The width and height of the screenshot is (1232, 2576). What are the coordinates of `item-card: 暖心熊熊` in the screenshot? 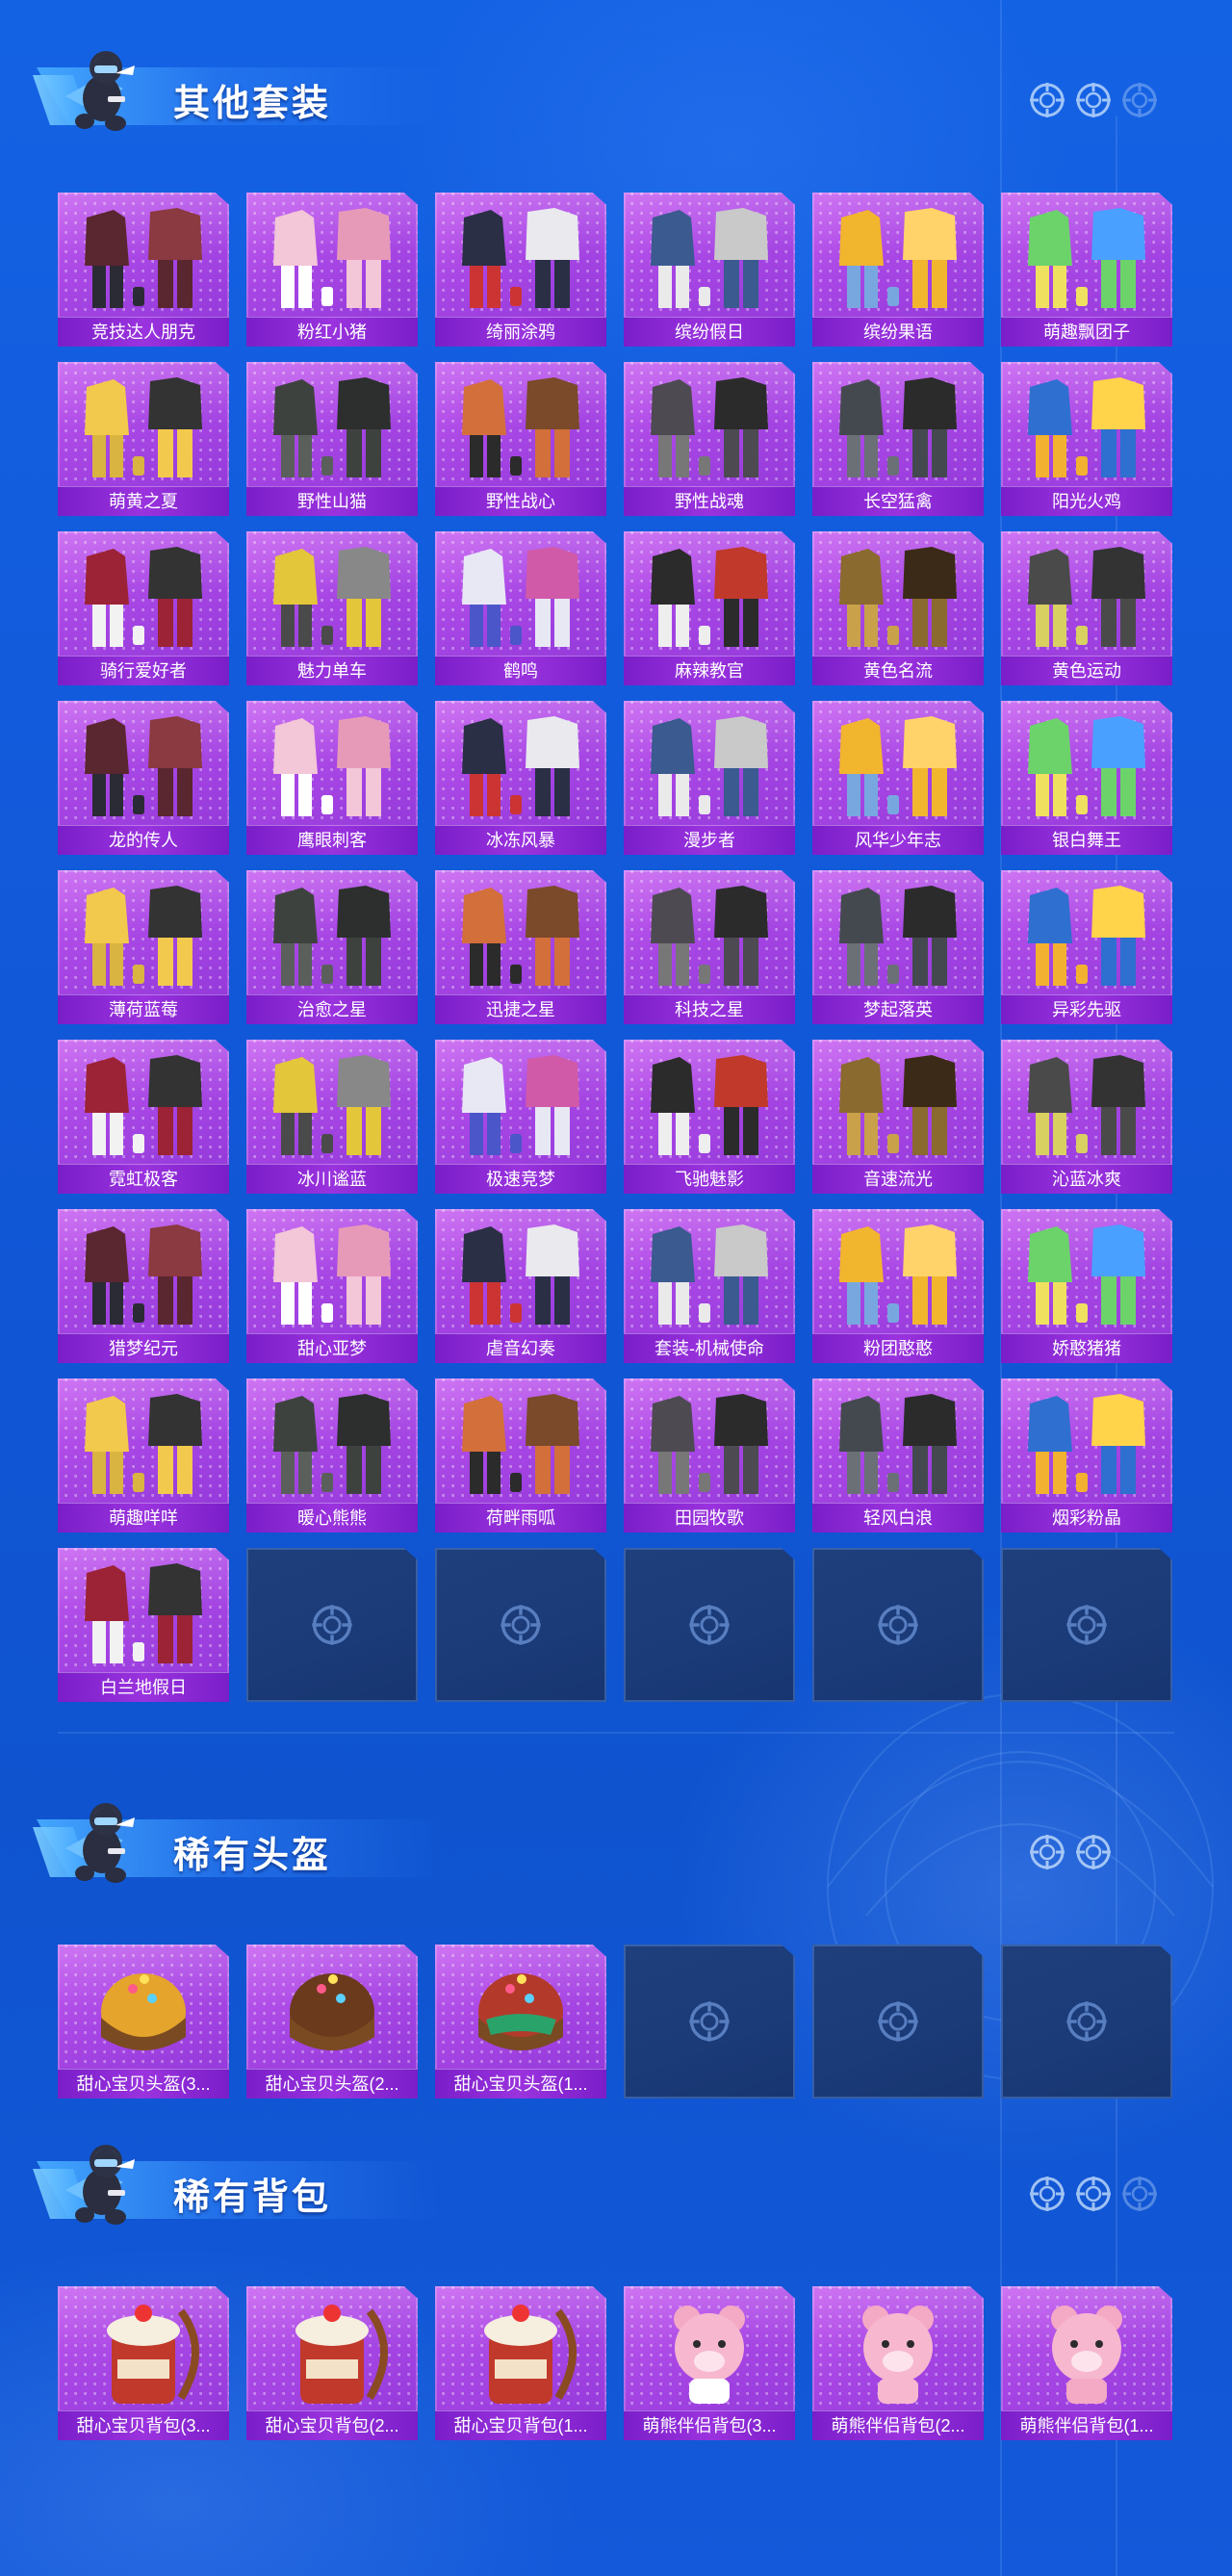 It's located at (332, 1455).